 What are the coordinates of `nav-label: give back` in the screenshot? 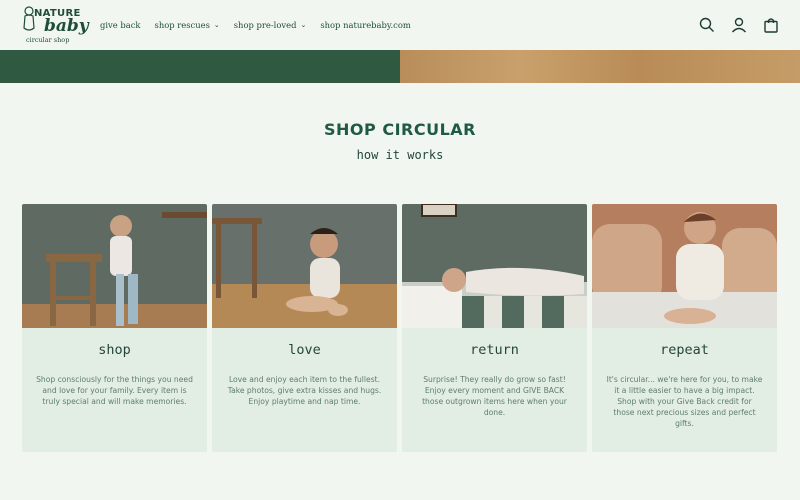 It's located at (120, 25).